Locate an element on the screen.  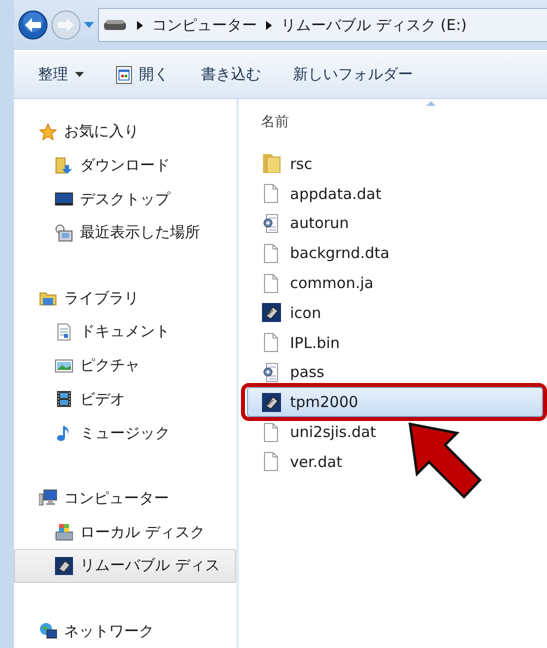
star-icon is located at coordinates (48, 131).